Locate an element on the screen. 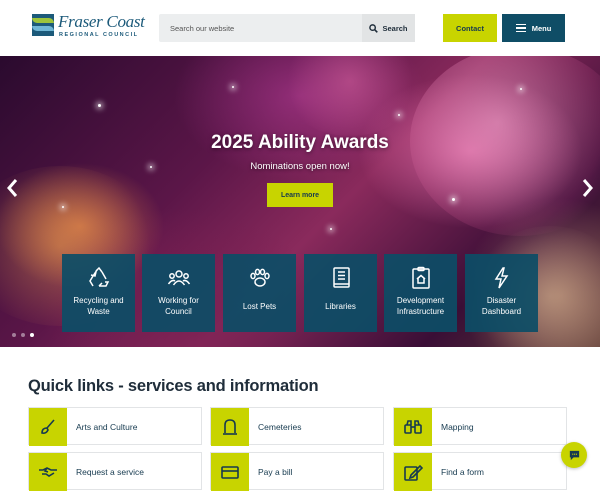 This screenshot has height=491, width=600. clipboard-house-icon is located at coordinates (421, 277).